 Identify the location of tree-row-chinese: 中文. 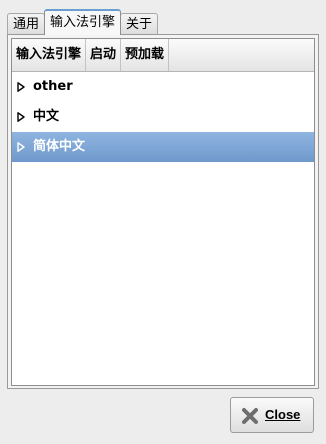
(163, 117).